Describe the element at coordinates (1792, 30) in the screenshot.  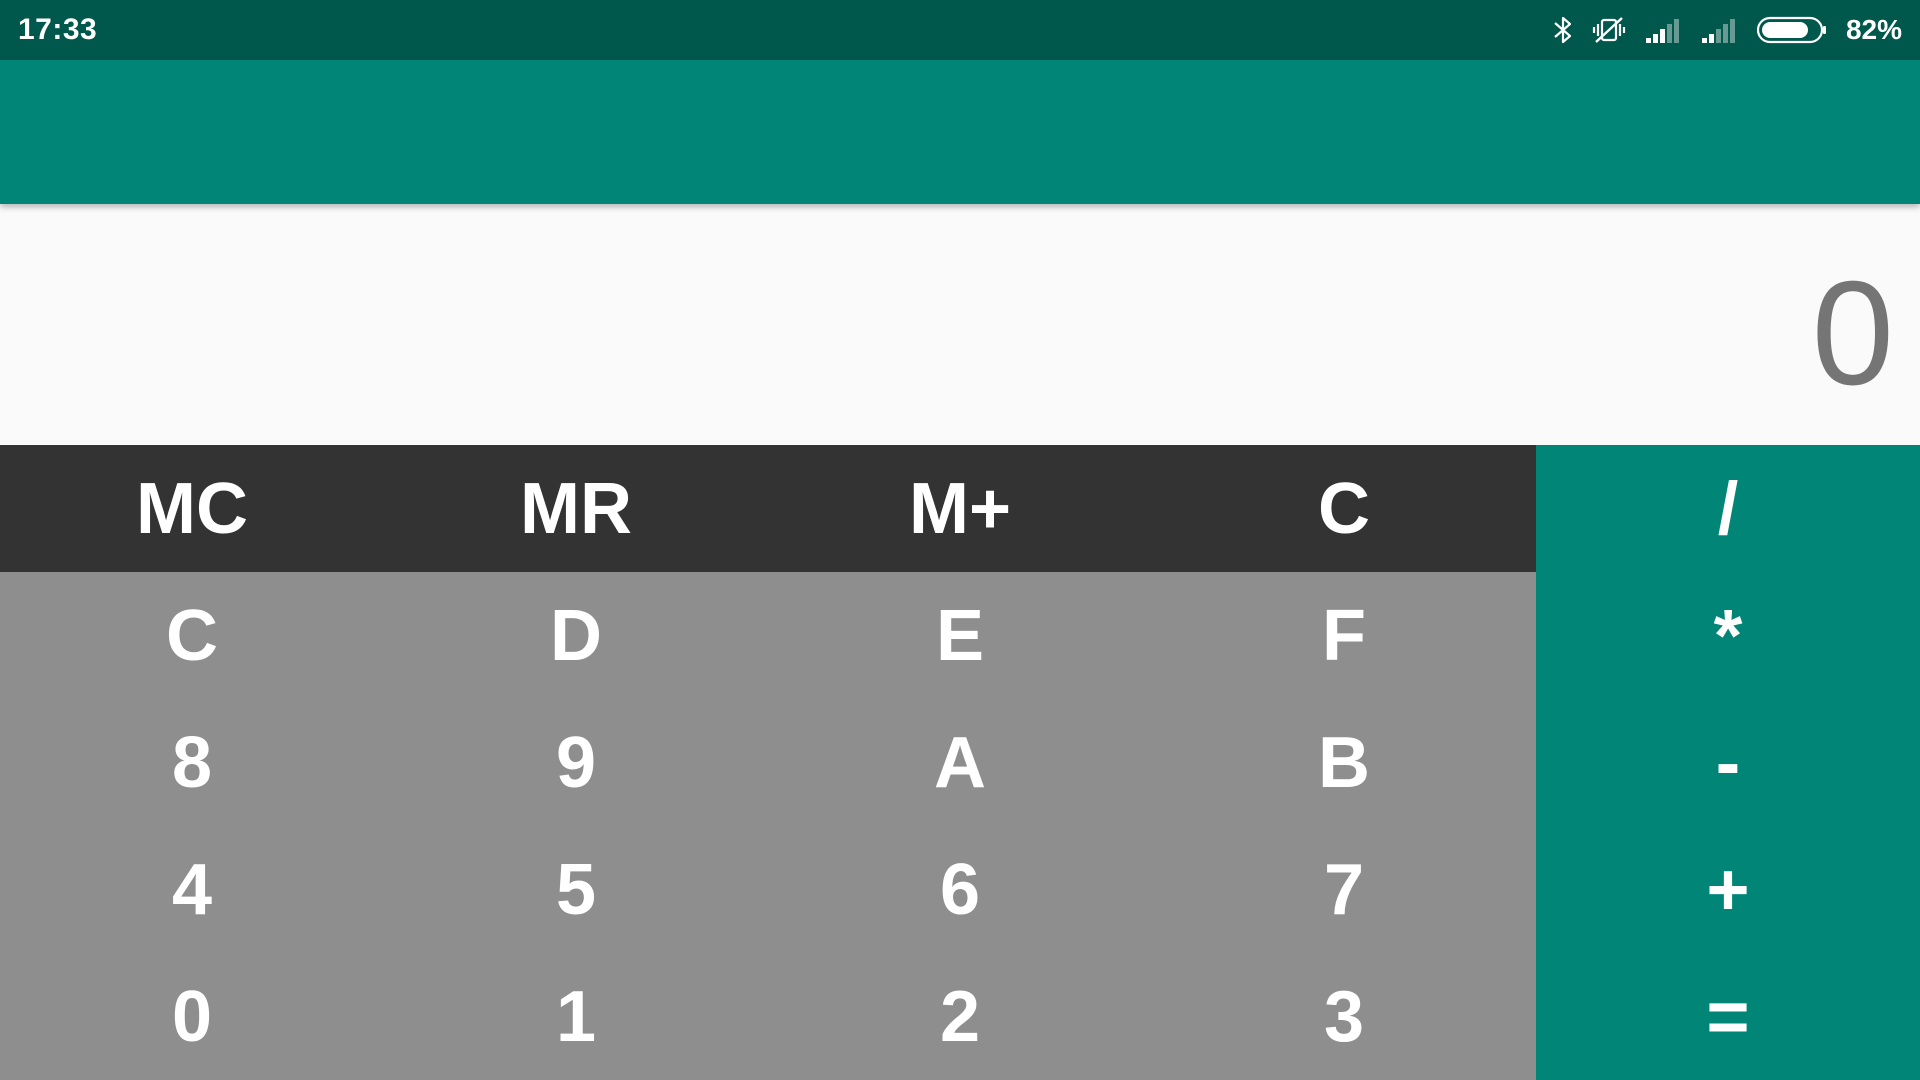
I see `battery-icon` at that location.